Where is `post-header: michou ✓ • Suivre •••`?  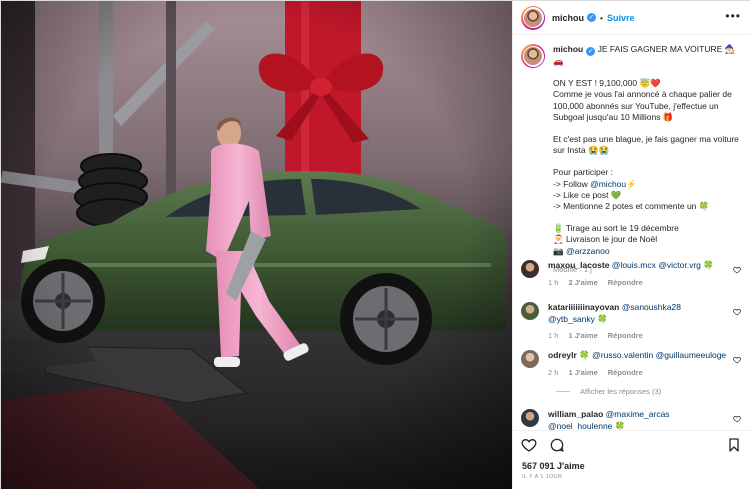 post-header: michou ✓ • Suivre ••• is located at coordinates (631, 18).